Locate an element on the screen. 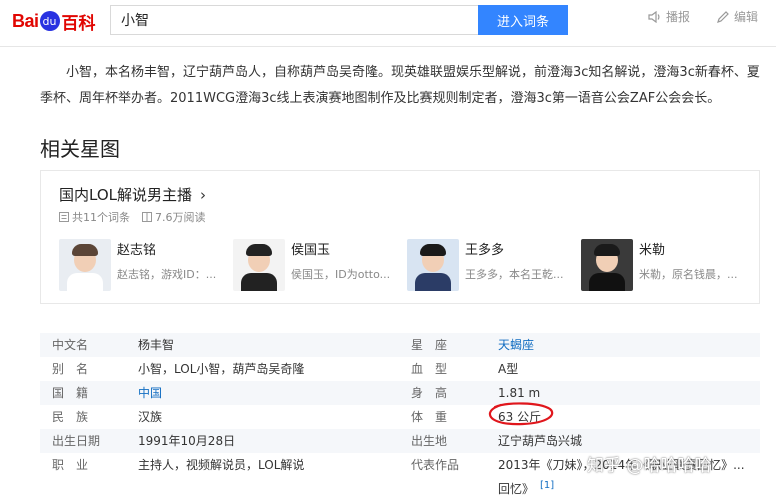  person-name: 侯国玉 is located at coordinates (311, 250).